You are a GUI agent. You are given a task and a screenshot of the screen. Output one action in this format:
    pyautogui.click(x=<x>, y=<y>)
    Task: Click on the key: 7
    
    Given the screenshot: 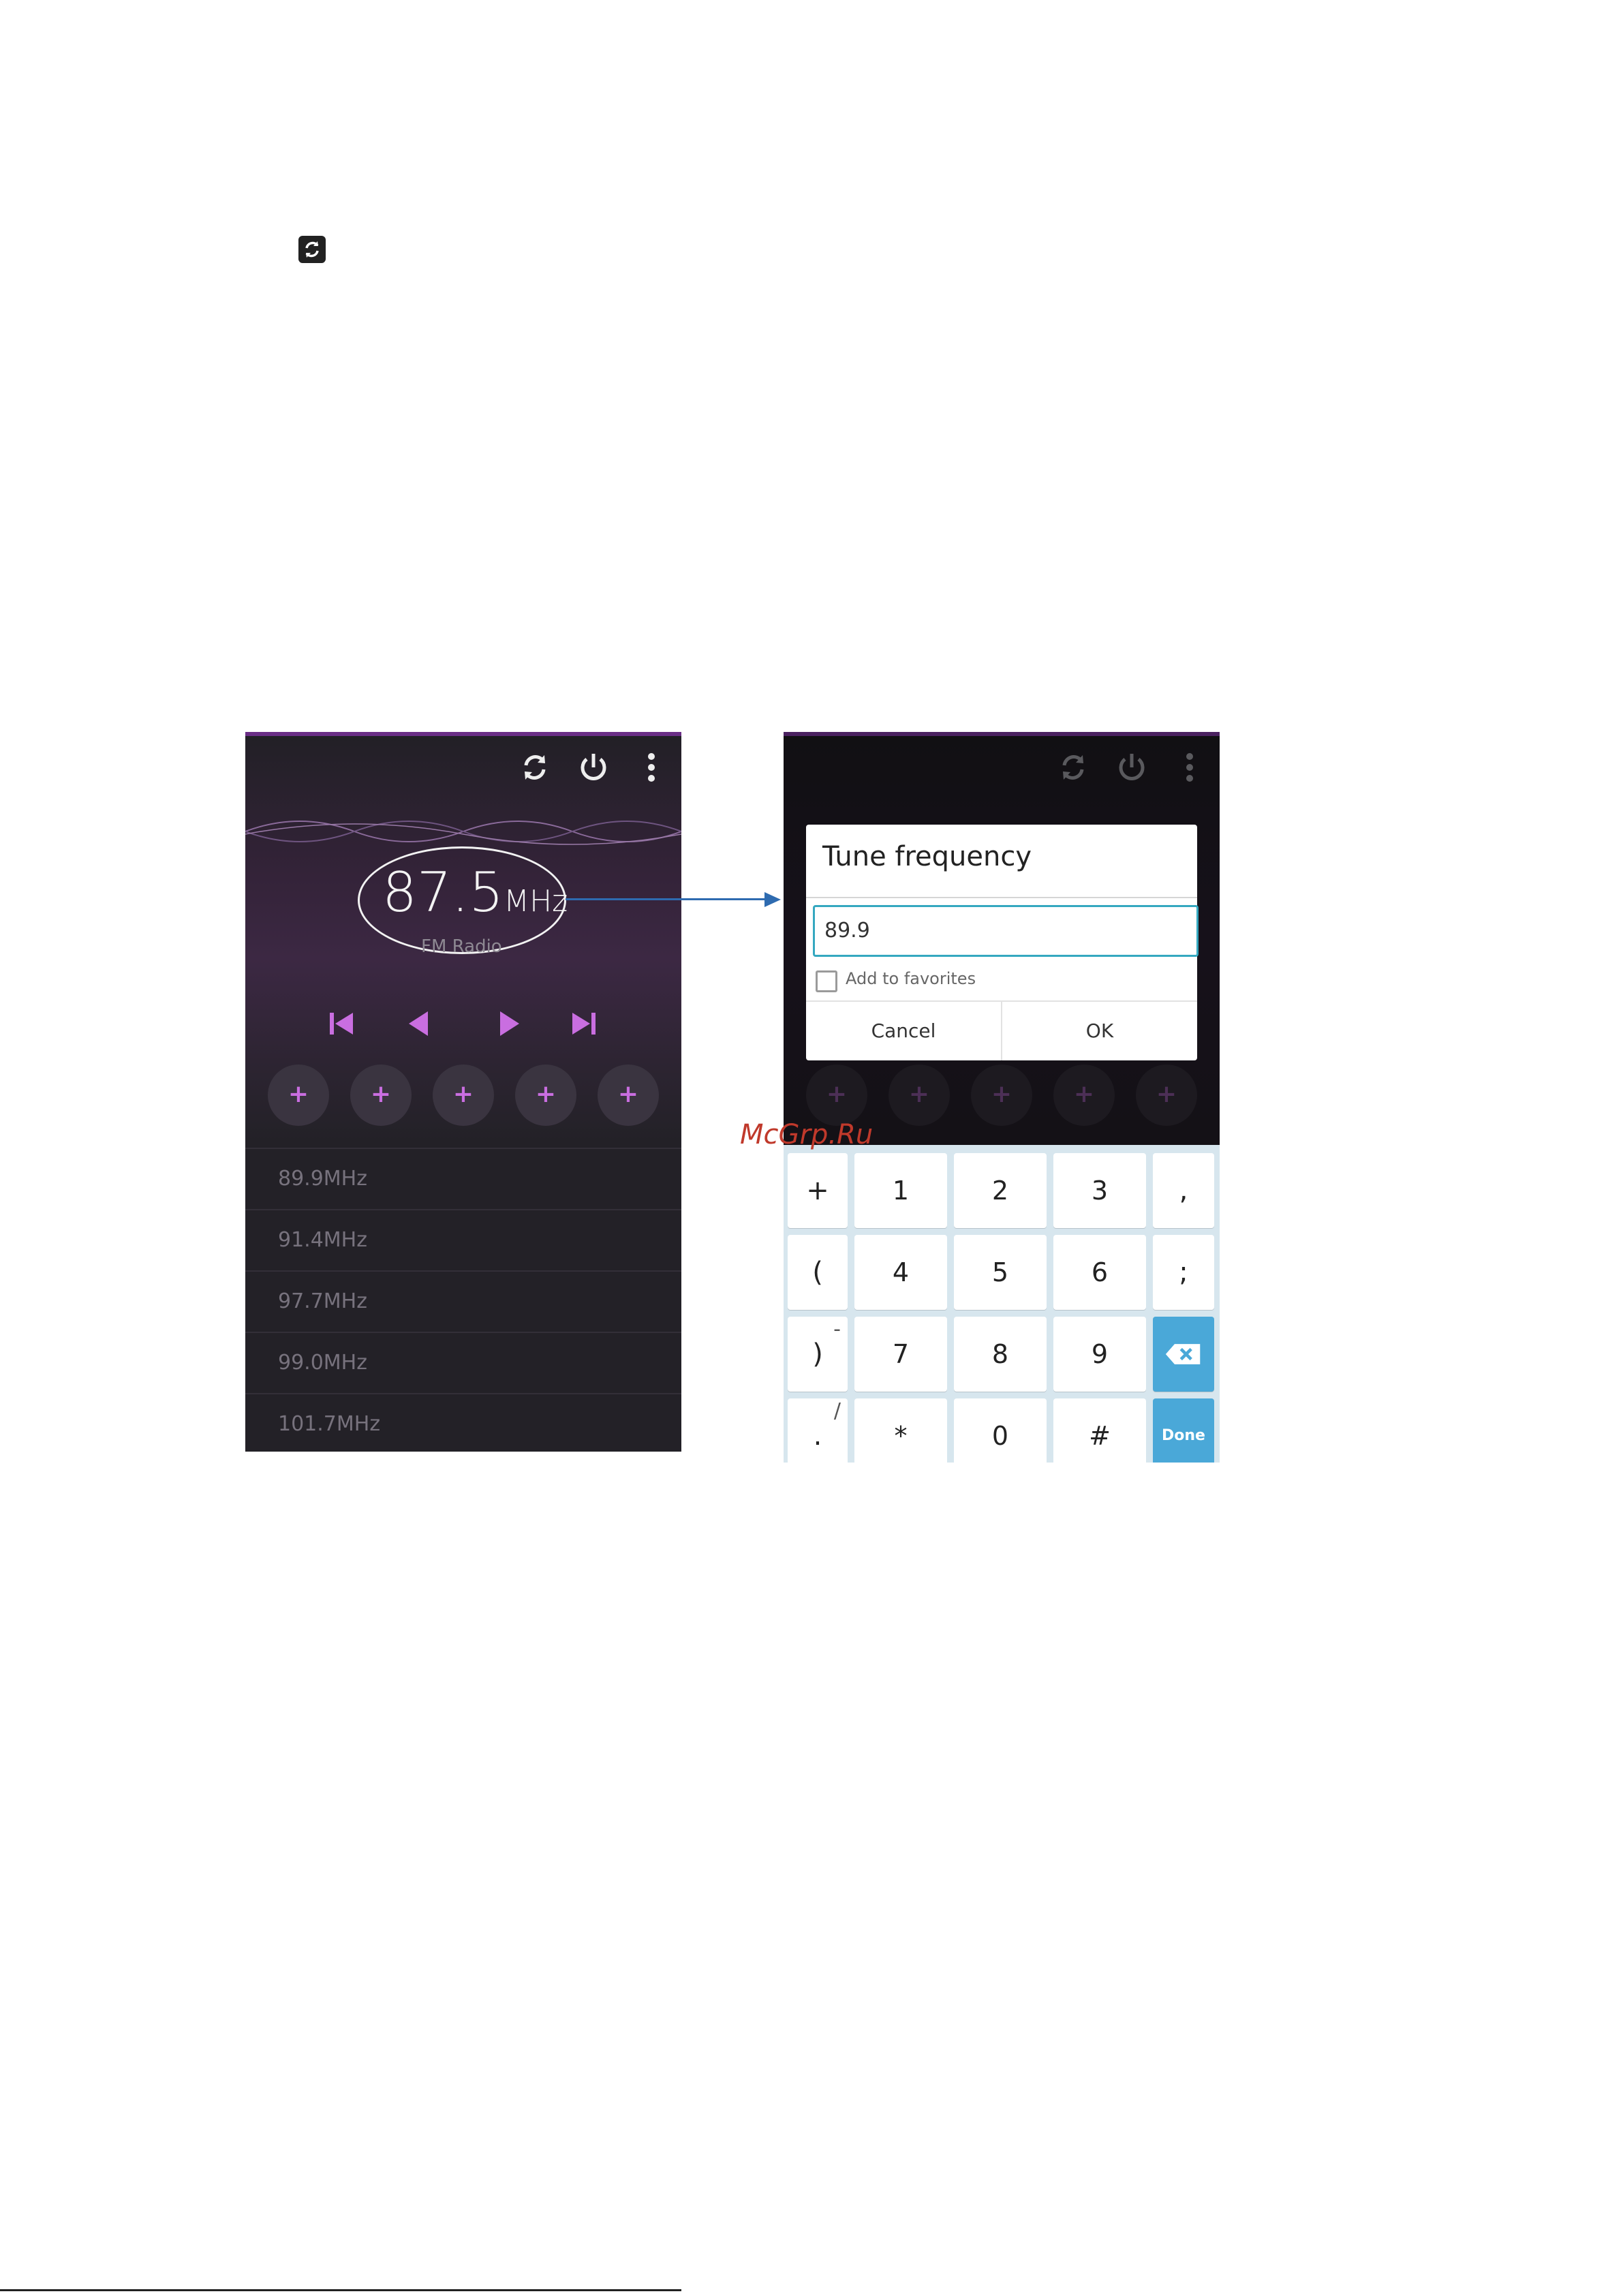 What is the action you would take?
    pyautogui.click(x=900, y=1354)
    